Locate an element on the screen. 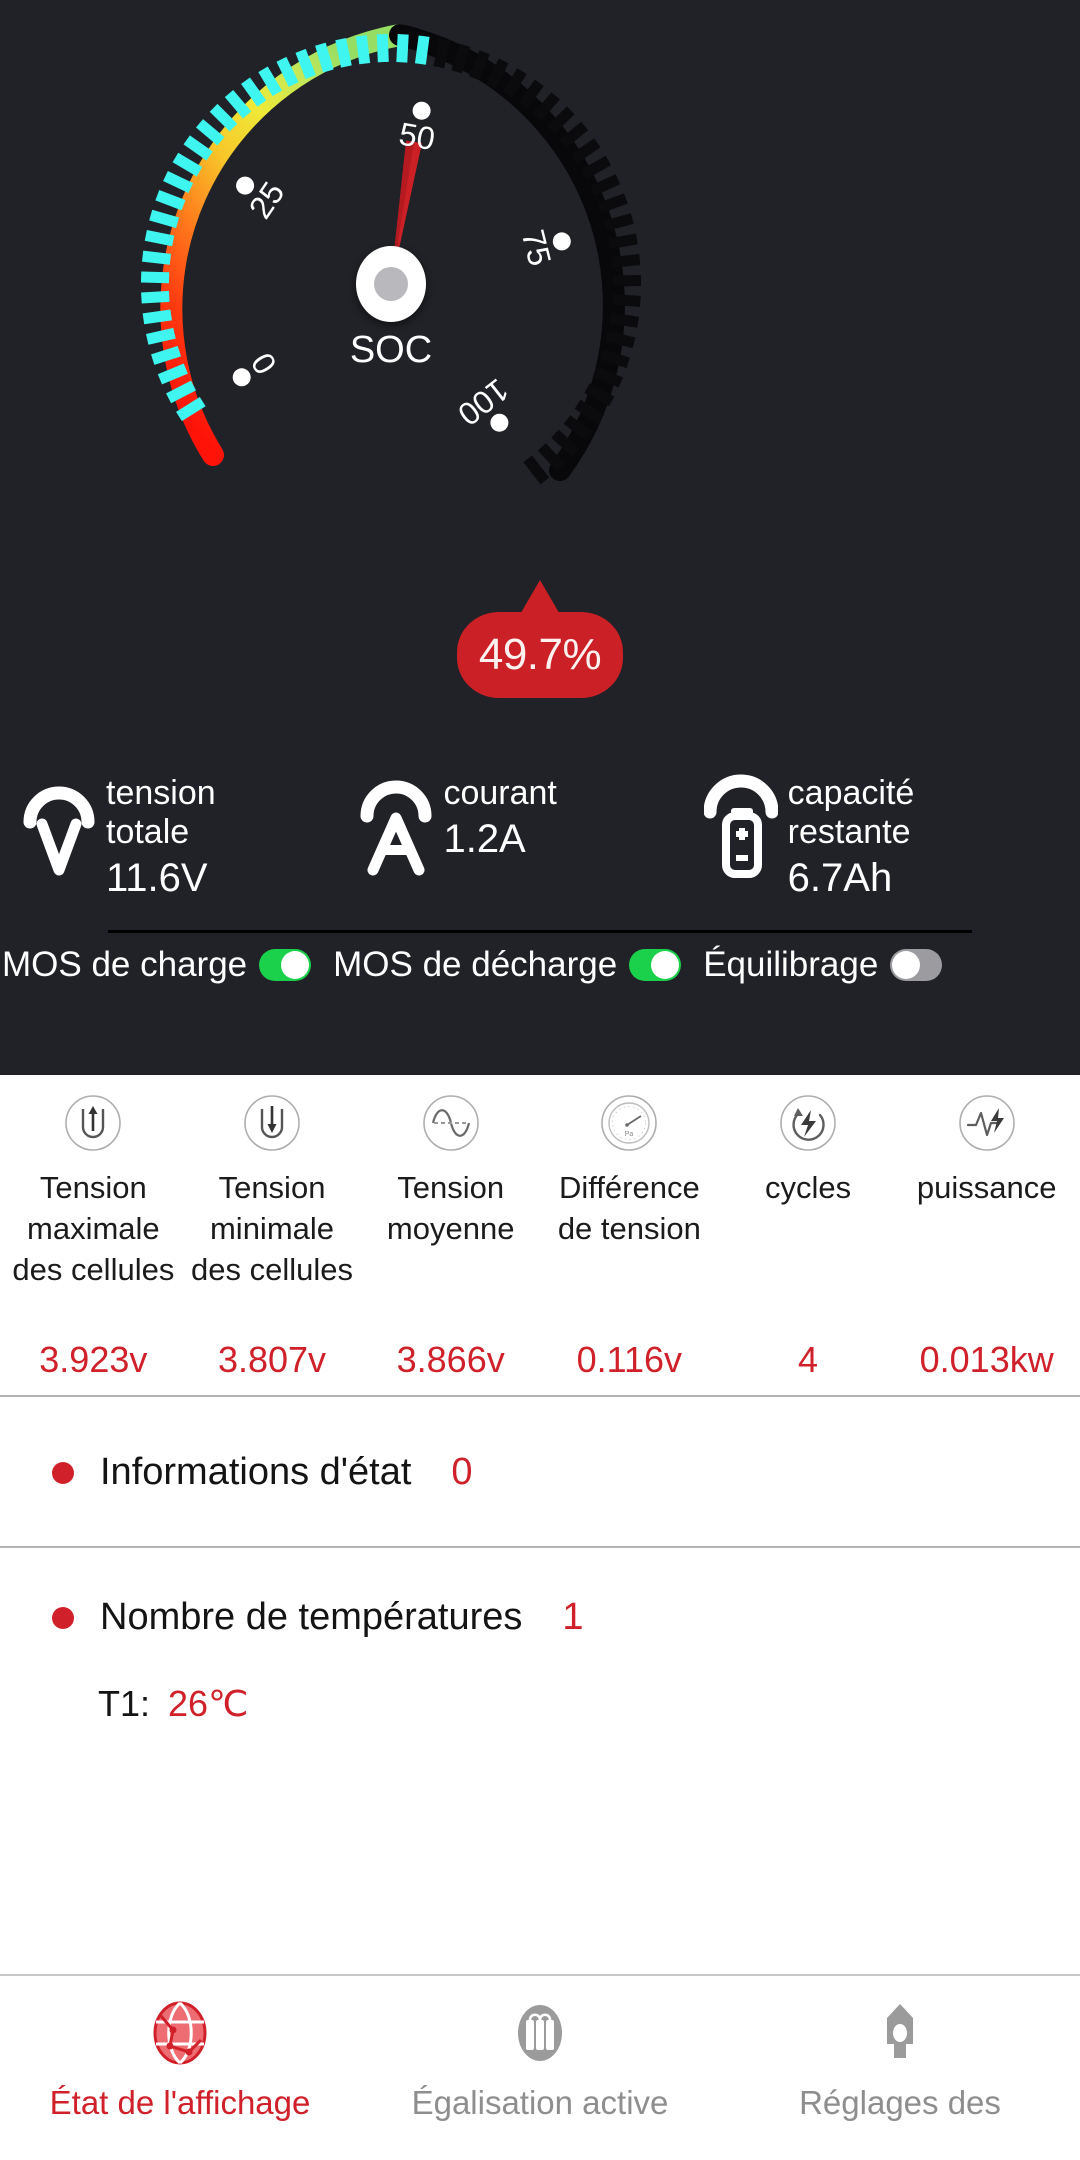  stat-label: Différence de tension is located at coordinates (629, 1208).